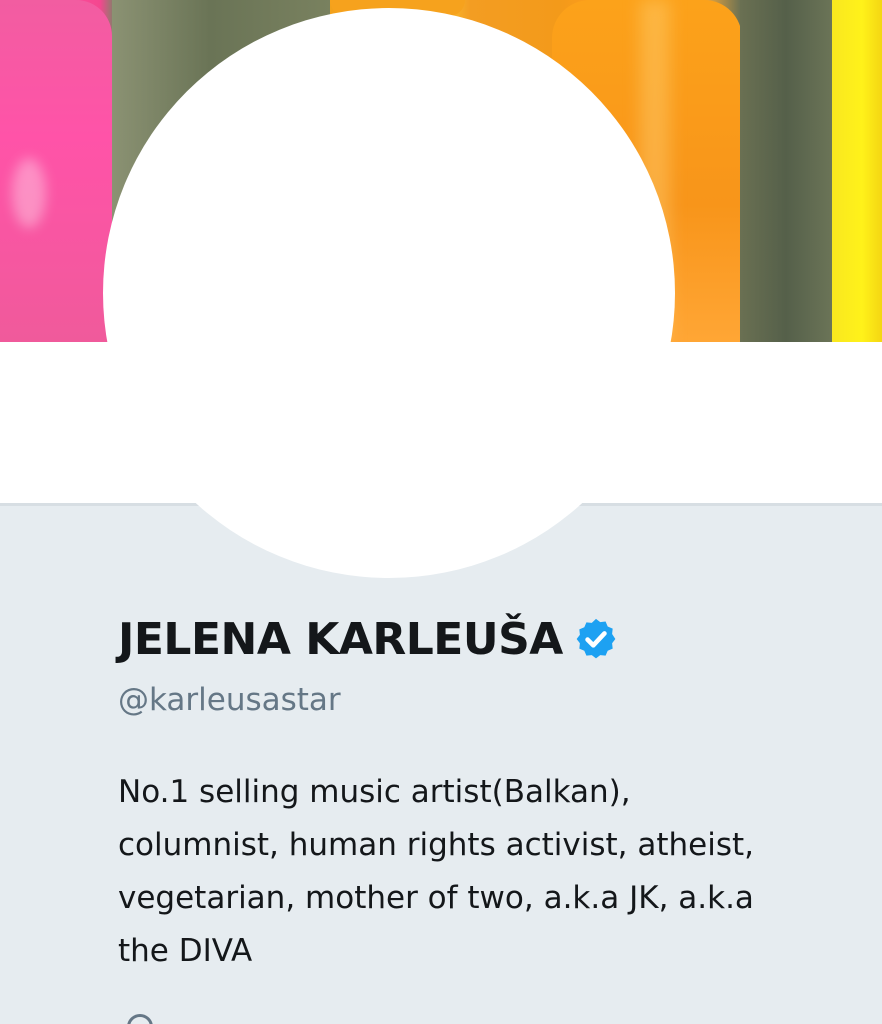 The height and width of the screenshot is (1024, 882). What do you see at coordinates (185, 951) in the screenshot?
I see `bio-line: the DIVA` at bounding box center [185, 951].